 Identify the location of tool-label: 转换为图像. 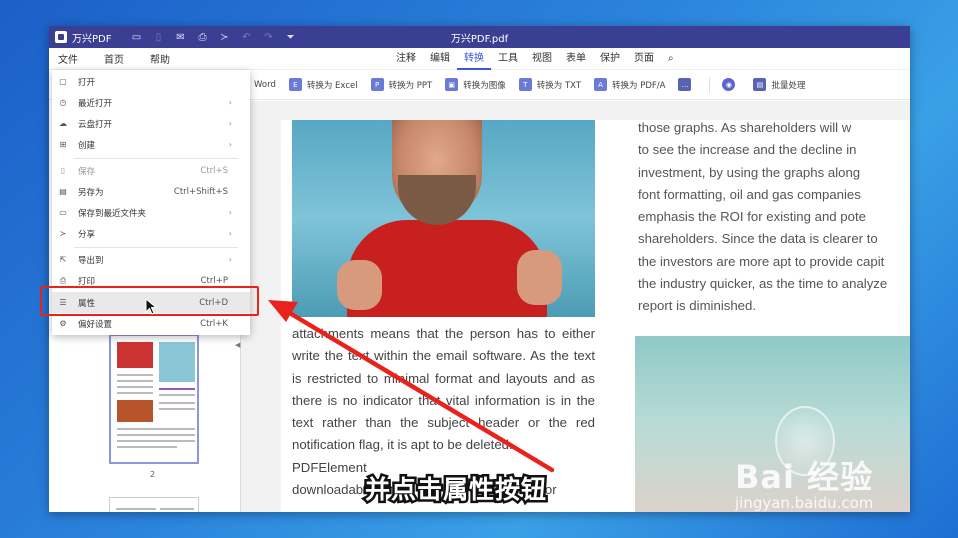
(484, 85).